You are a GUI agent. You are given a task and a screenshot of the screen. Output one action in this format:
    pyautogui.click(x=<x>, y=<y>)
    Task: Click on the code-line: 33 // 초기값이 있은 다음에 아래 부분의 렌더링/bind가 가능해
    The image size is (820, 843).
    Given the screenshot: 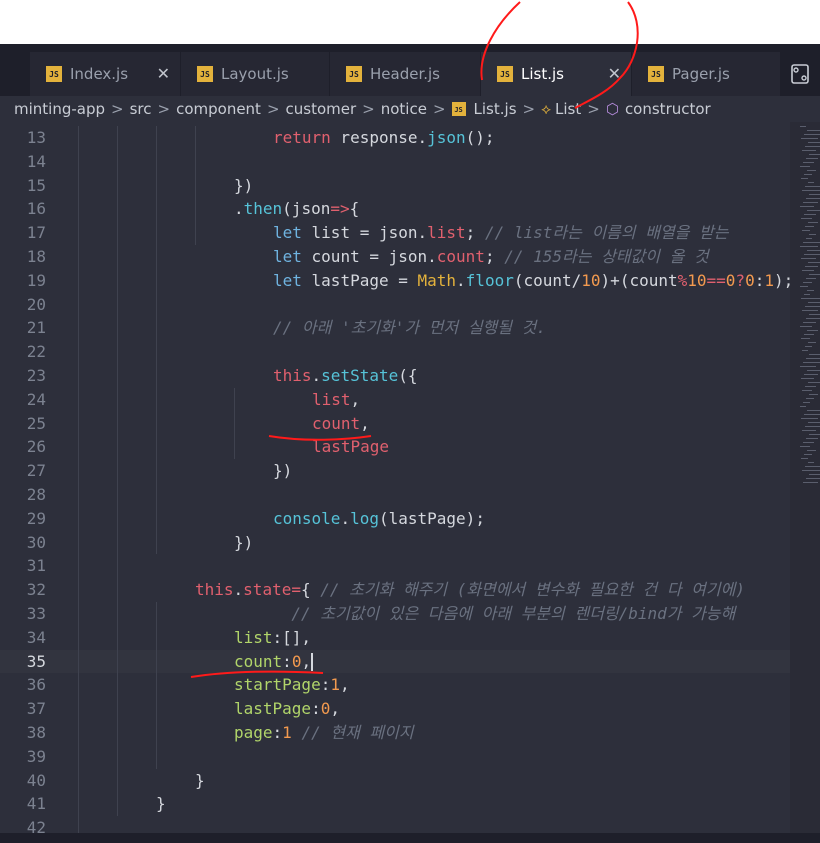 What is the action you would take?
    pyautogui.click(x=395, y=614)
    